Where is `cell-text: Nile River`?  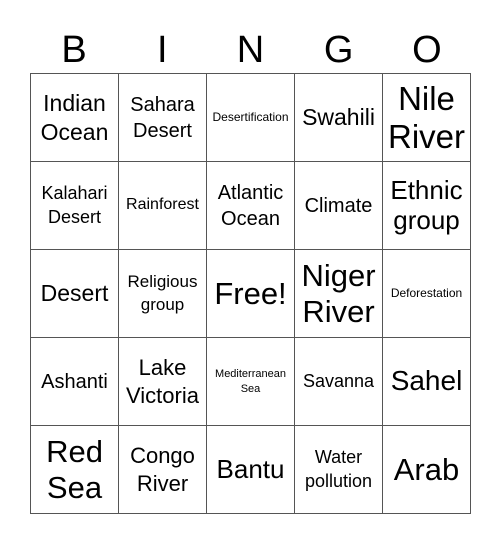
cell-text: Nile River is located at coordinates (426, 117).